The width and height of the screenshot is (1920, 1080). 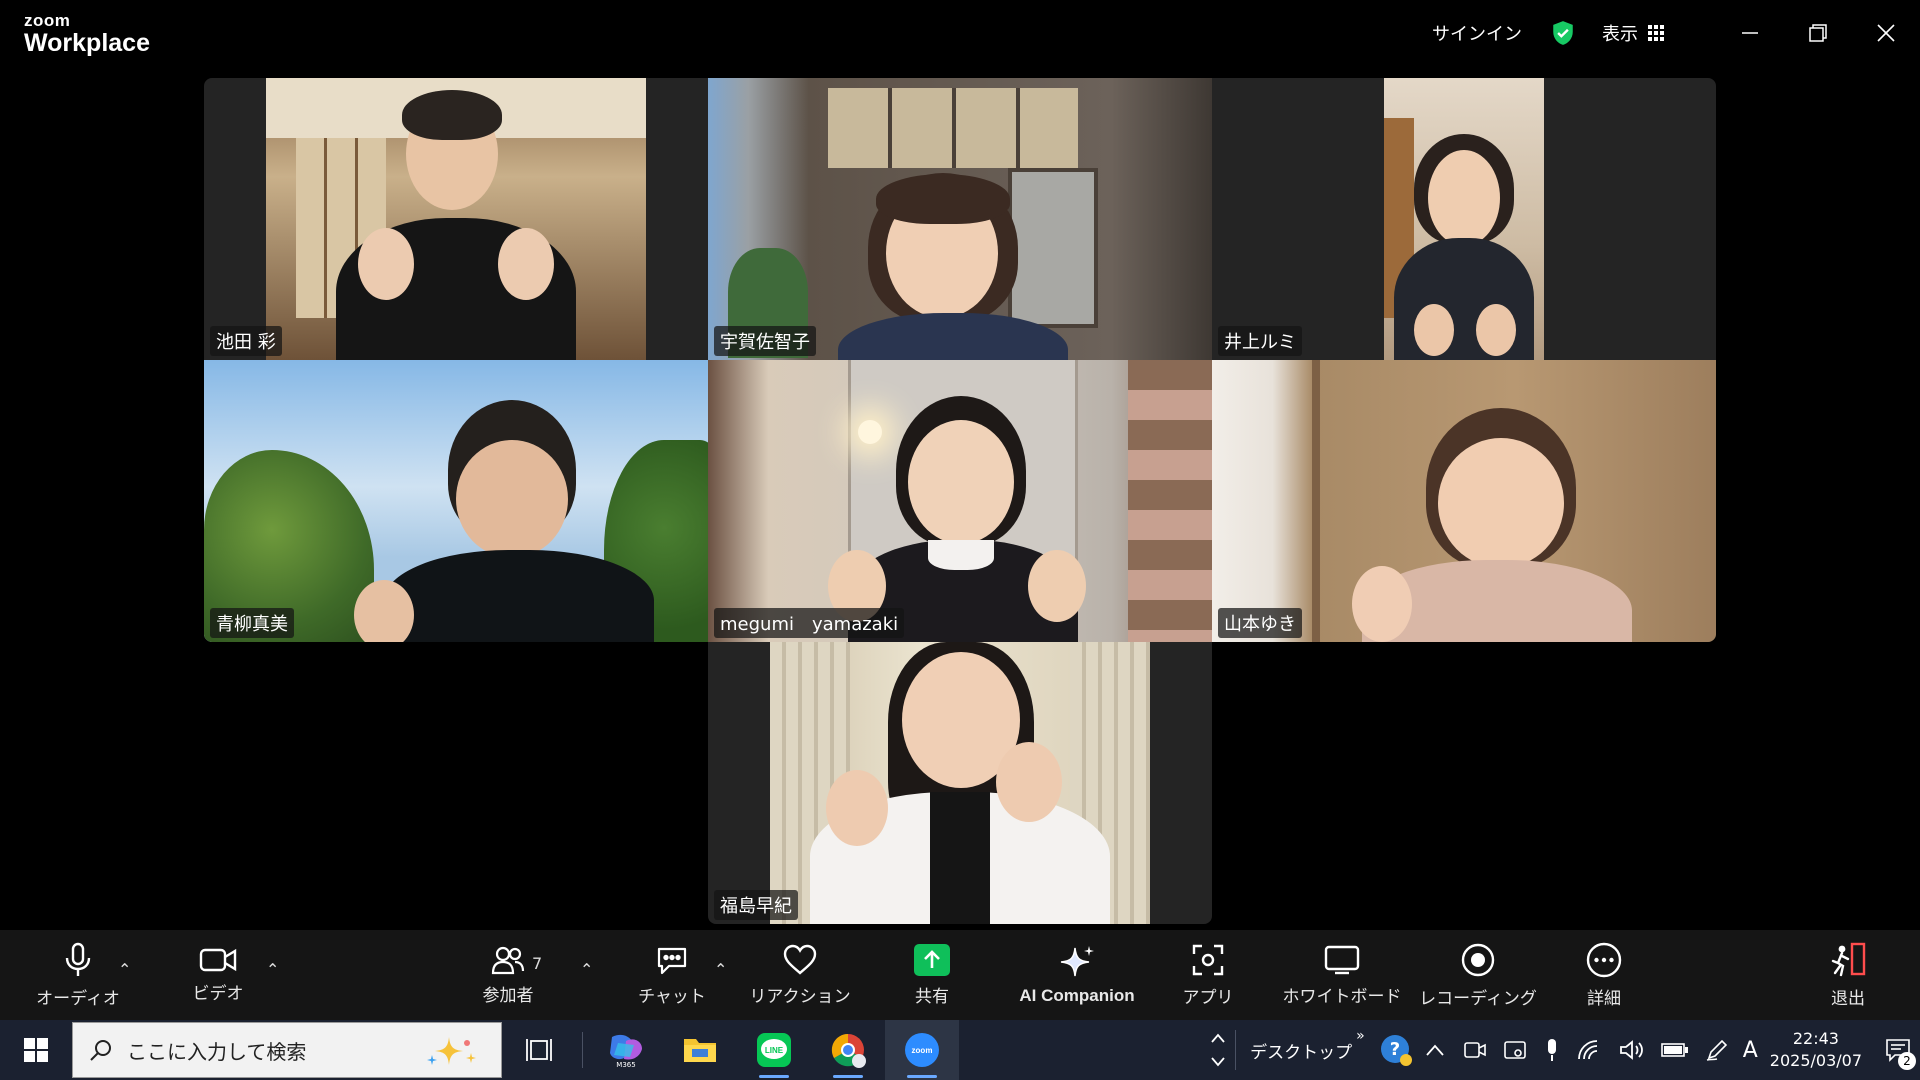 What do you see at coordinates (800, 959) in the screenshot?
I see `heart-icon` at bounding box center [800, 959].